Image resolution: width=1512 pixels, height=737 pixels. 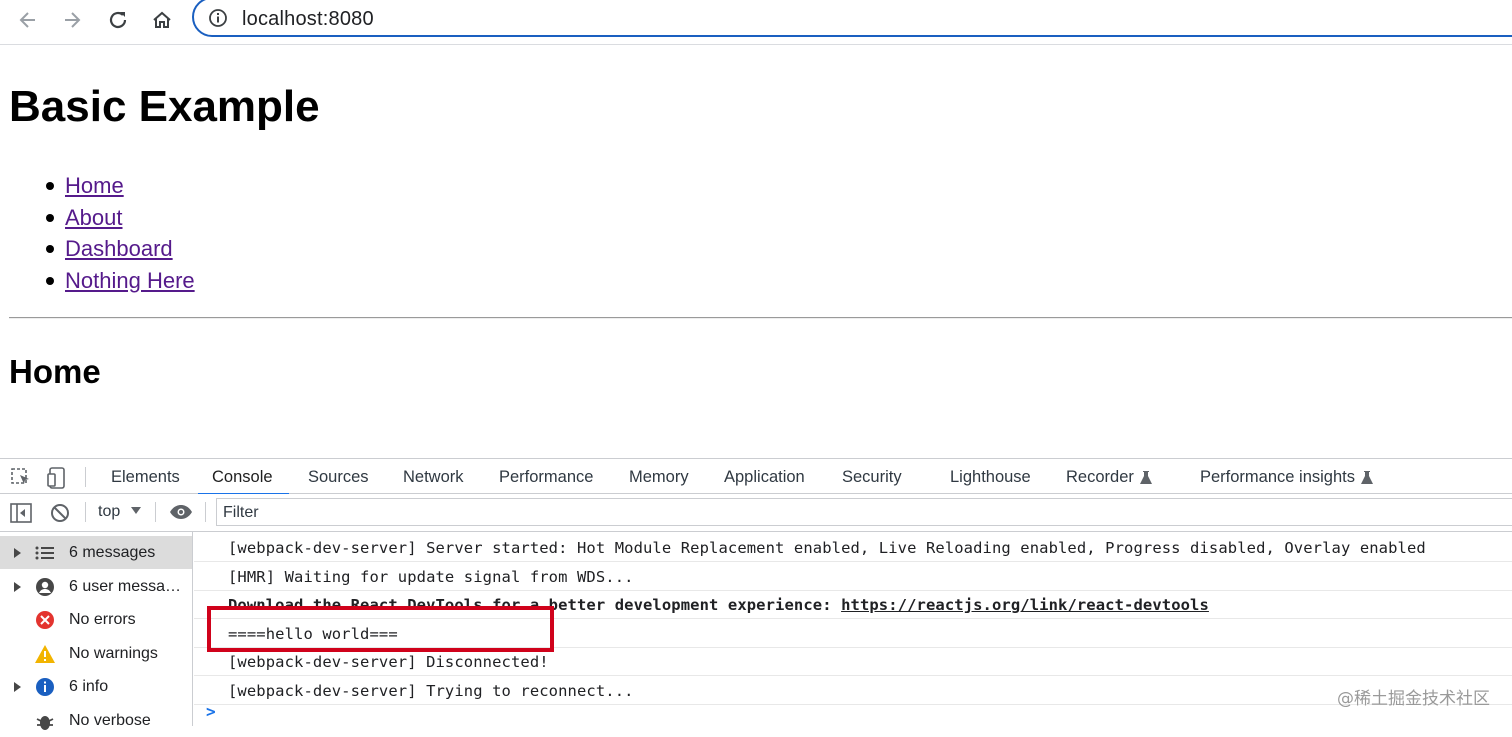 I want to click on tab-recorder: Recorder, so click(x=1109, y=476).